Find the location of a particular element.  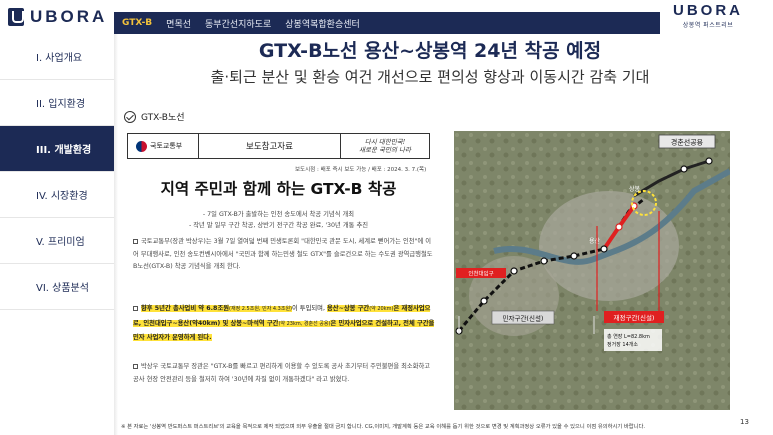

ubora-logo-icon is located at coordinates (16, 17).